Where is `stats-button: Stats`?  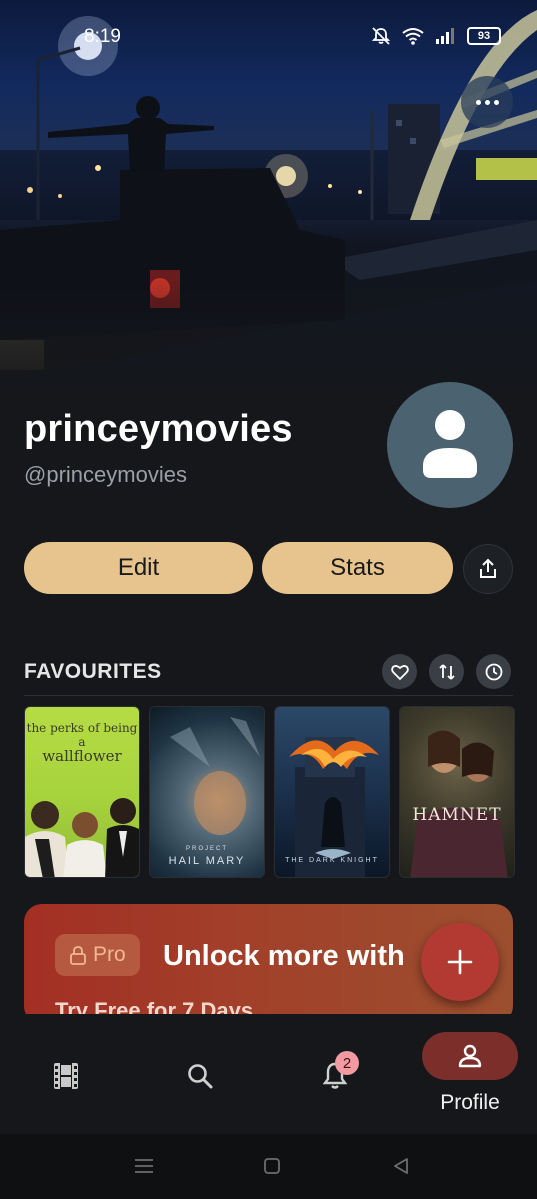 stats-button: Stats is located at coordinates (357, 568).